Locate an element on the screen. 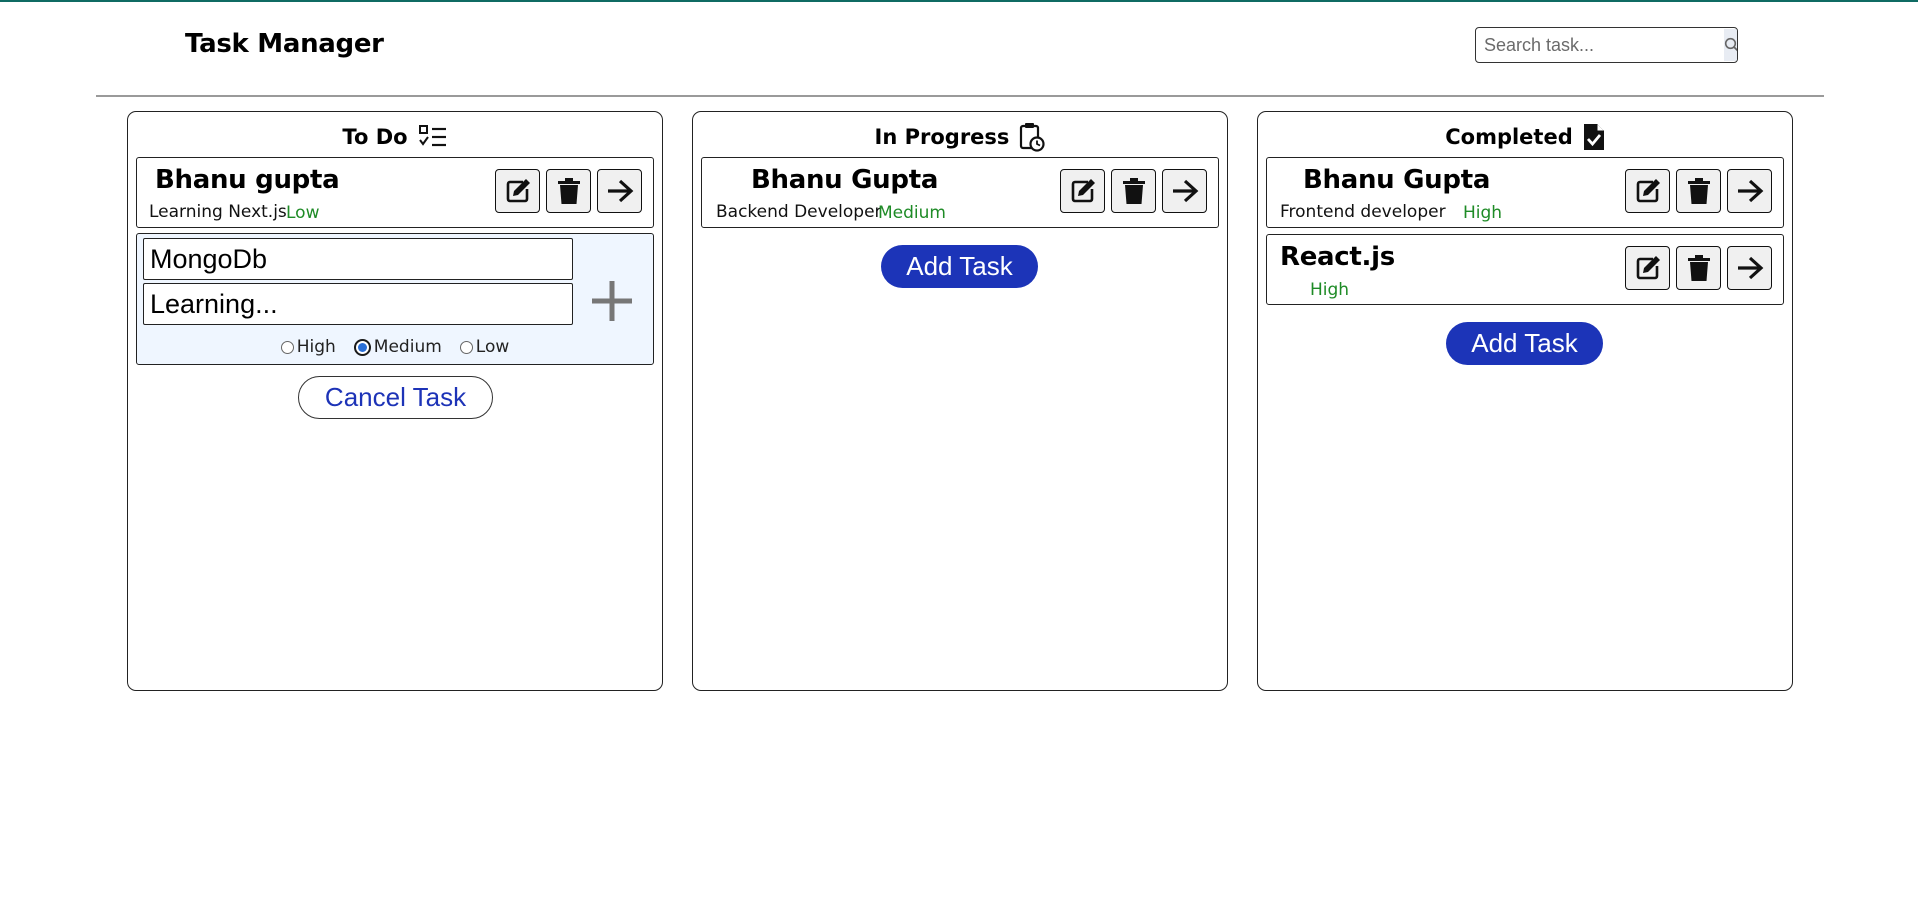 The width and height of the screenshot is (1918, 912). priority-radio-group: High Medium Low is located at coordinates (395, 347).